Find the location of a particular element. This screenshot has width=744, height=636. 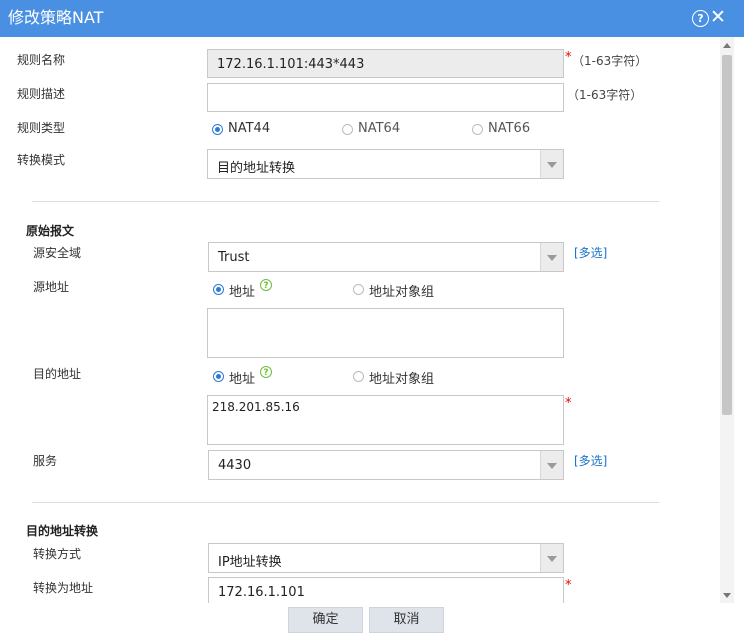

rule-name-hint: （1-63字符） is located at coordinates (610, 61).